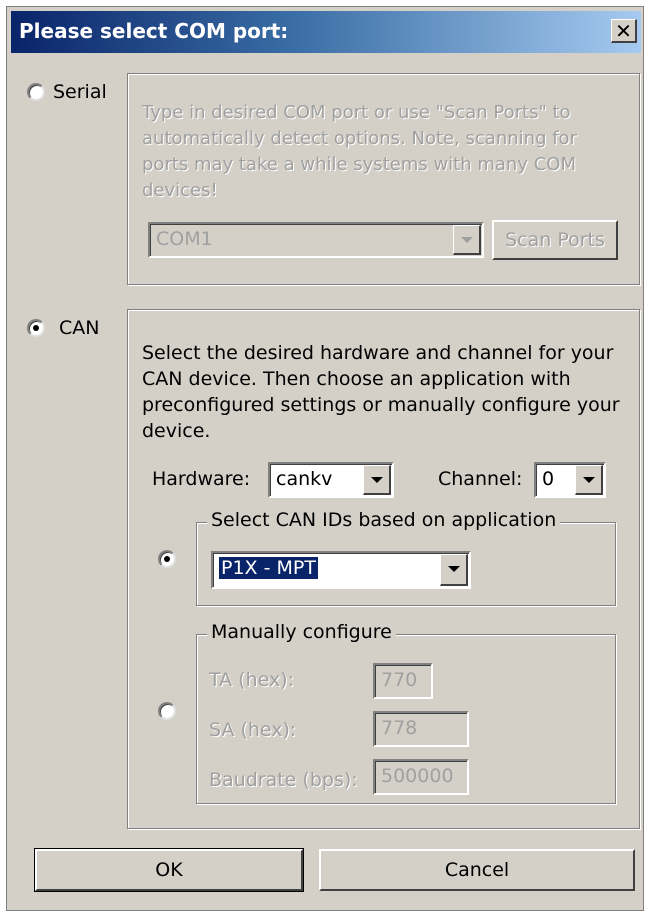 The height and width of the screenshot is (917, 647). Describe the element at coordinates (316, 240) in the screenshot. I see `com-port-combobox: COM1` at that location.